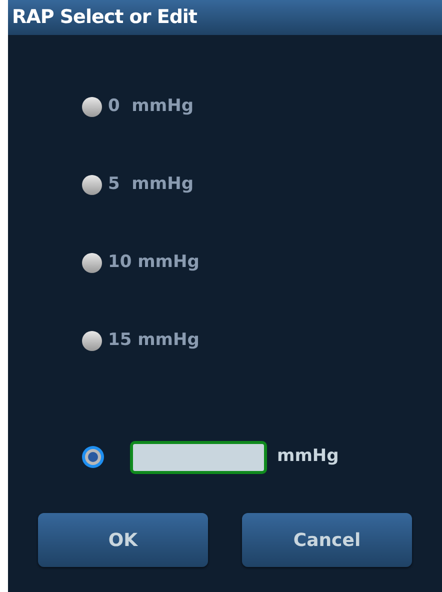 Image resolution: width=442 pixels, height=592 pixels. What do you see at coordinates (327, 540) in the screenshot?
I see `dialog-button: Cancel` at bounding box center [327, 540].